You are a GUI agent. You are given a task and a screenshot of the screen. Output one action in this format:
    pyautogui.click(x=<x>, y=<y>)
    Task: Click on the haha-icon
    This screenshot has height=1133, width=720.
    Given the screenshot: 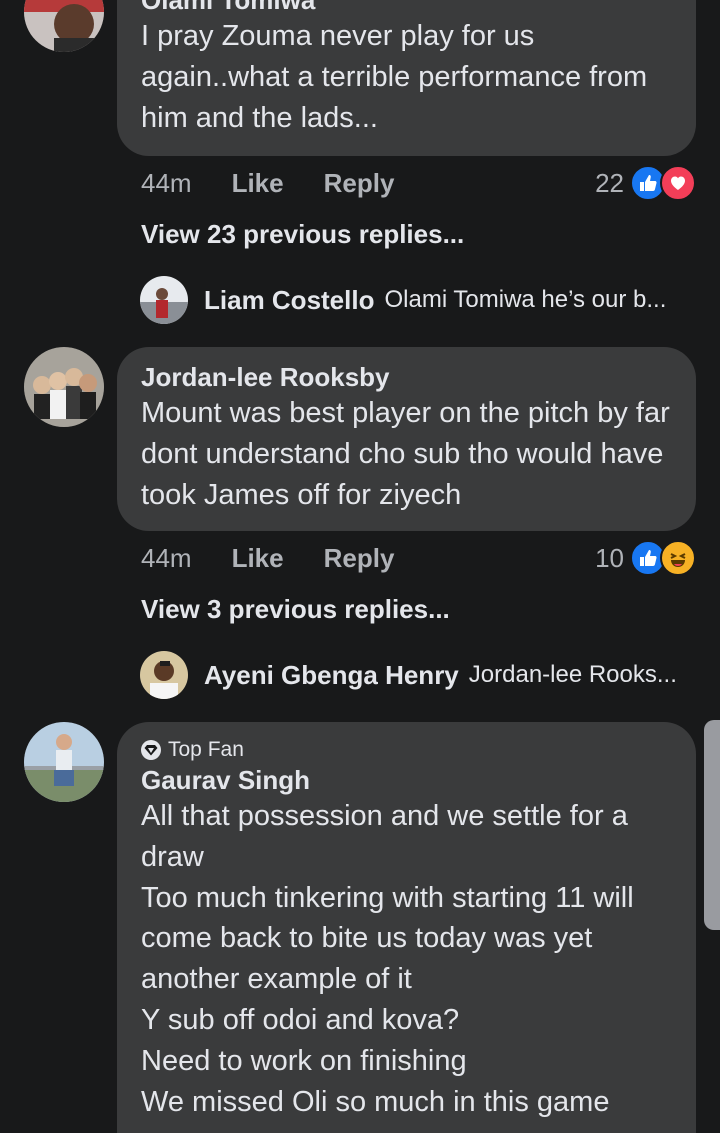 What is the action you would take?
    pyautogui.click(x=678, y=558)
    